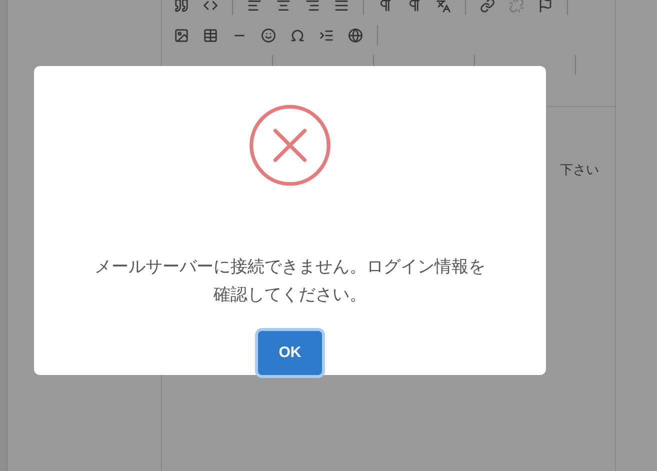 This screenshot has height=471, width=657. Describe the element at coordinates (181, 35) in the screenshot. I see `image-icon` at that location.